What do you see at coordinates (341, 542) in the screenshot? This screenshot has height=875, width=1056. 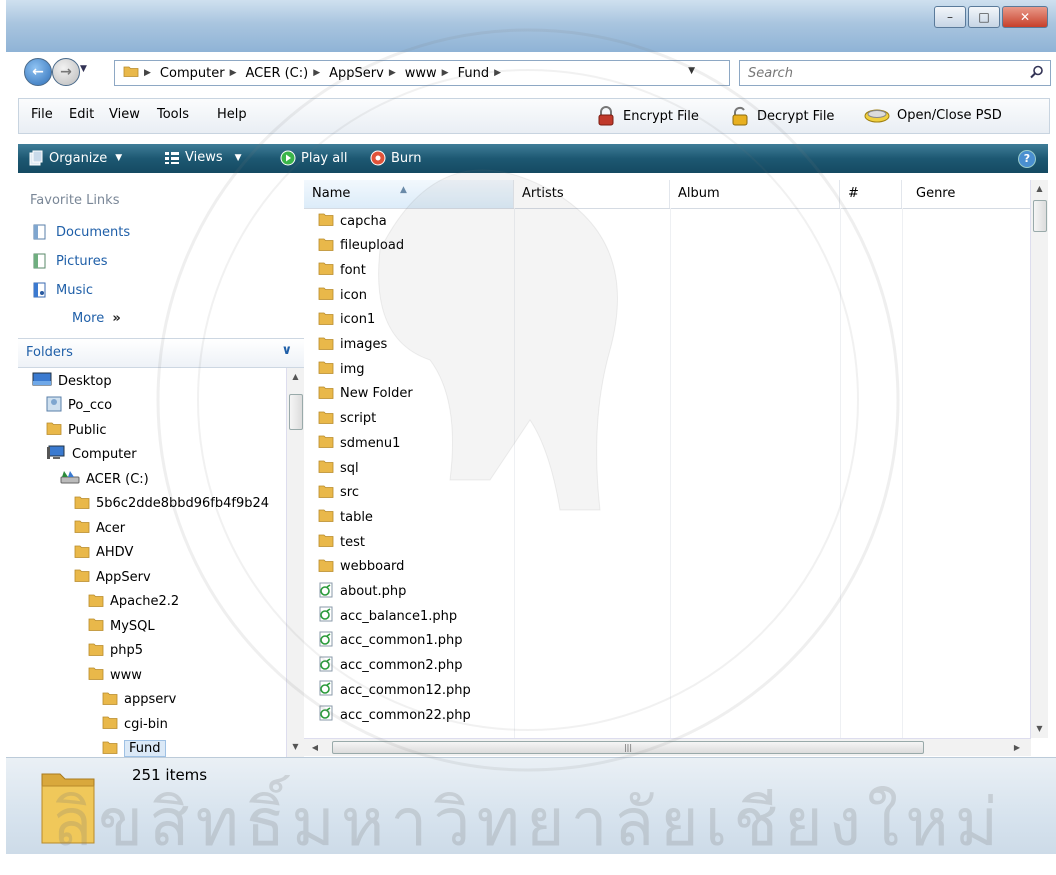 I see `file-row: test` at bounding box center [341, 542].